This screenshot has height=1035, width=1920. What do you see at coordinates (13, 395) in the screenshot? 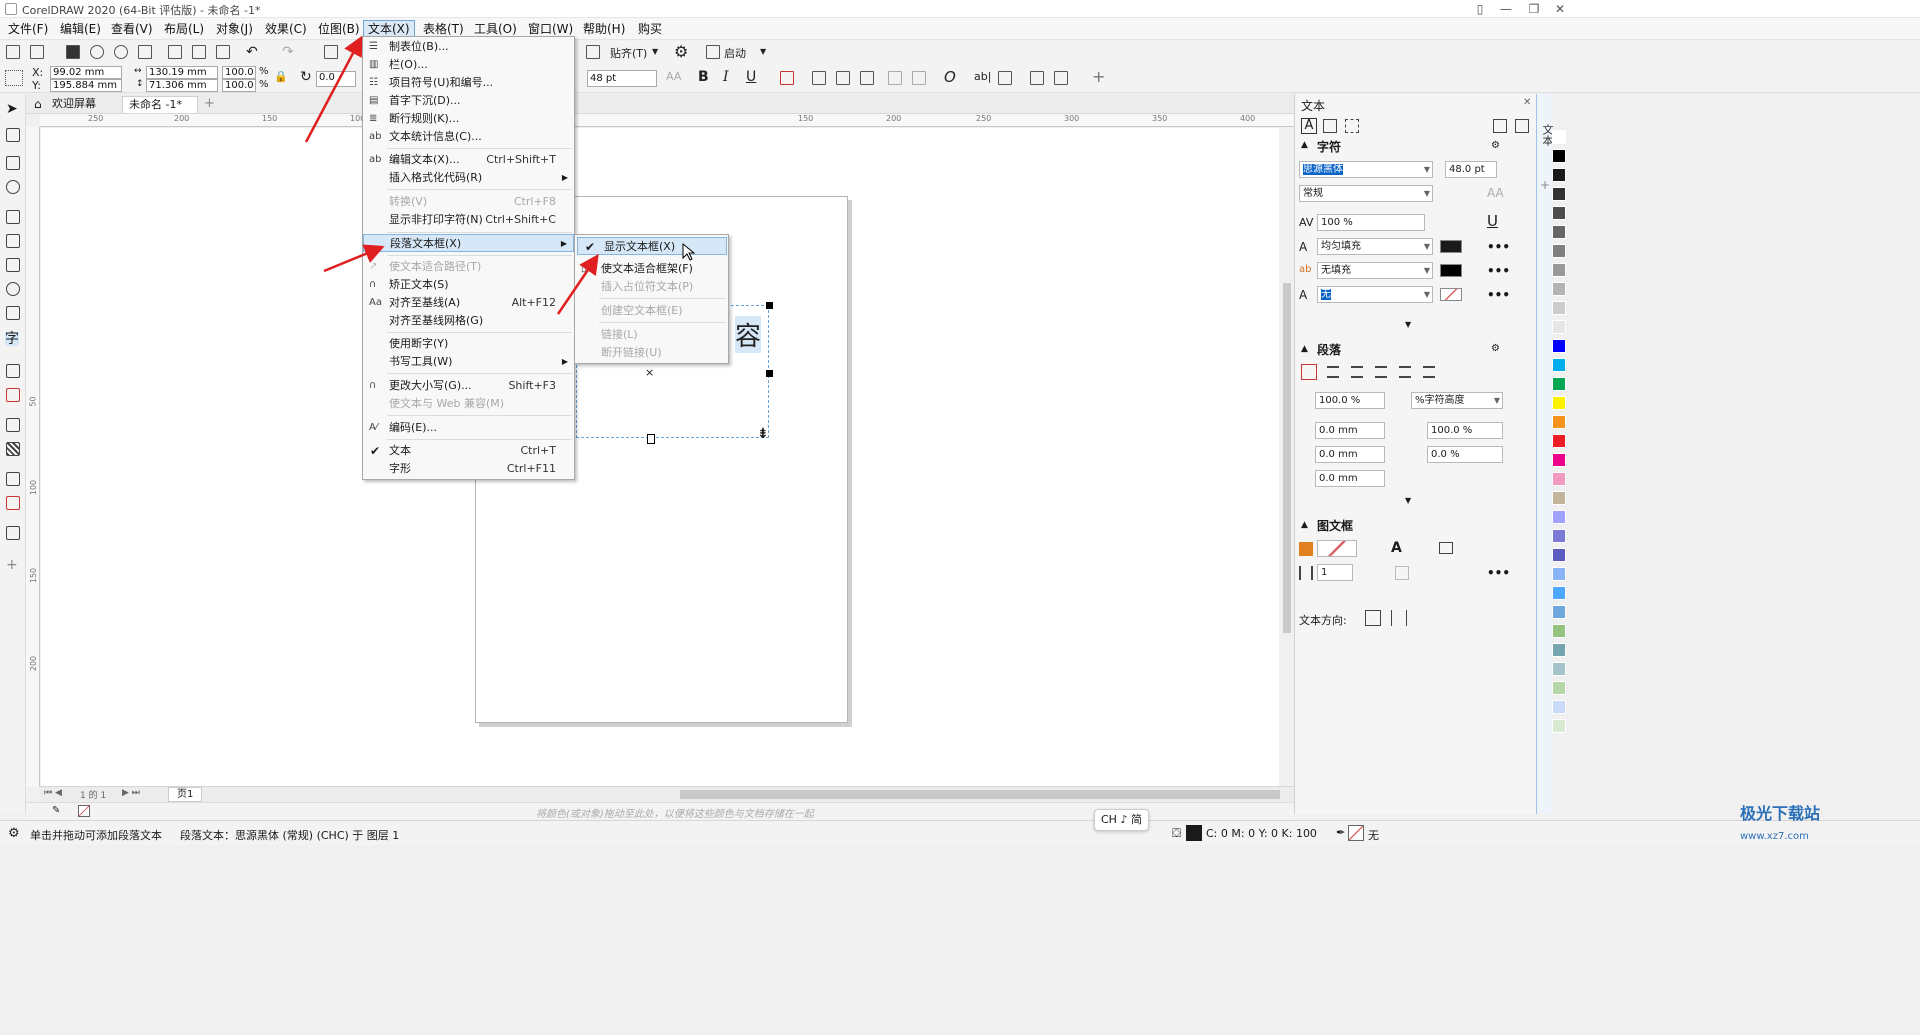
I see `connector-tool-icon` at bounding box center [13, 395].